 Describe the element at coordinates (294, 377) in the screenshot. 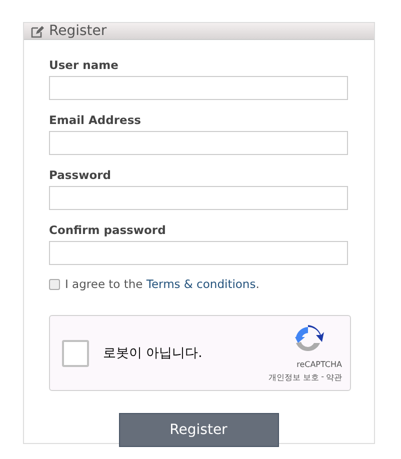

I see `privacy-link: 개인정보 보호` at that location.